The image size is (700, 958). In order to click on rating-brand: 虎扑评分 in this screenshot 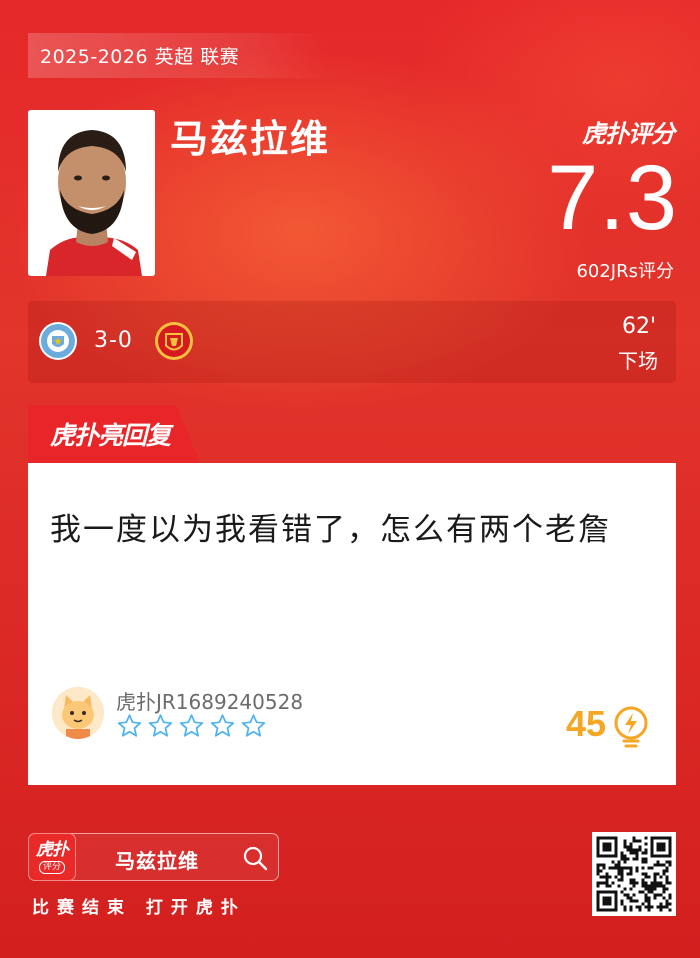, I will do `click(628, 134)`.